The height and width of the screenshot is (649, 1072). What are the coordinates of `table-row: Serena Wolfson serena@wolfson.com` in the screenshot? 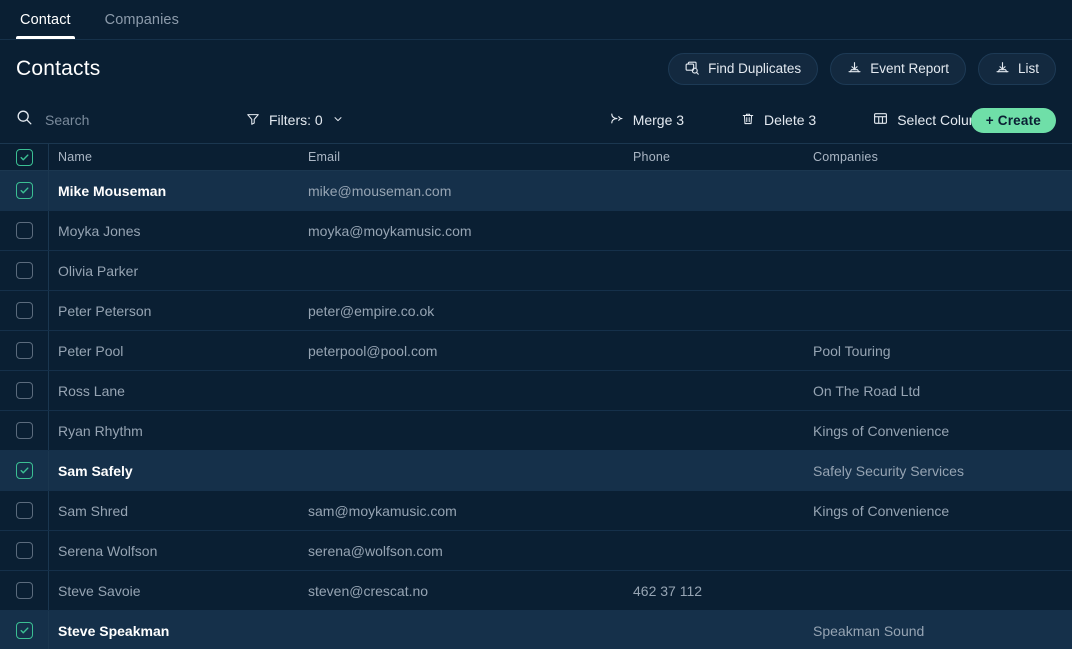 It's located at (536, 551).